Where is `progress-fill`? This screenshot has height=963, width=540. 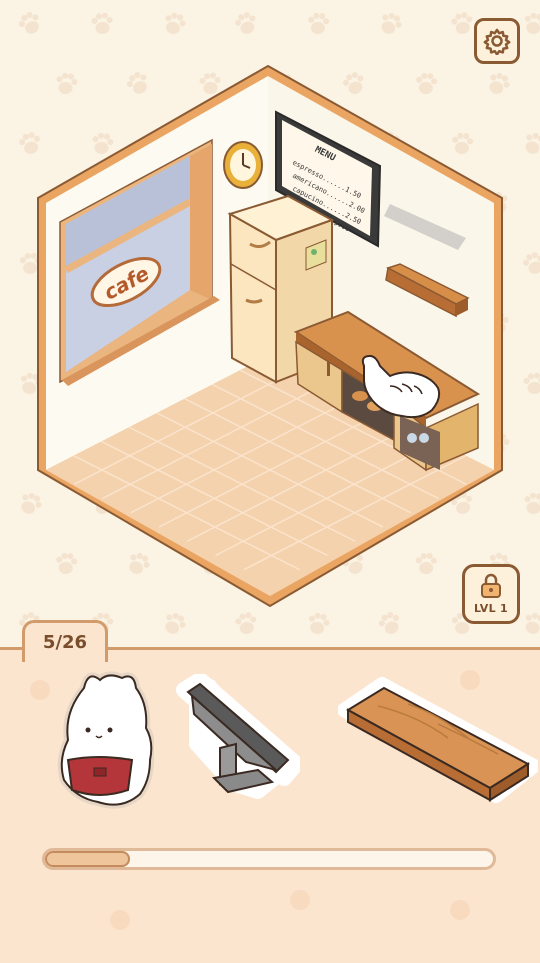 progress-fill is located at coordinates (88, 859).